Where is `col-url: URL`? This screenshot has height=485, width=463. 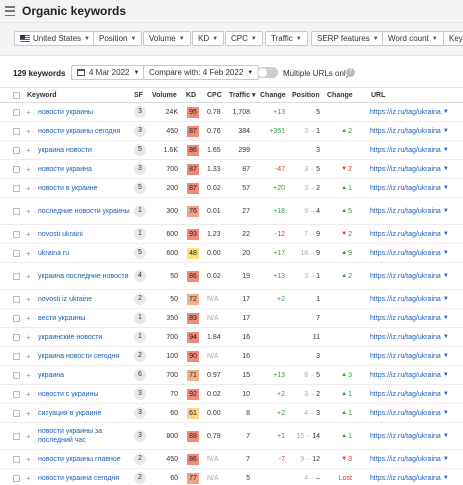 col-url: URL is located at coordinates (378, 95).